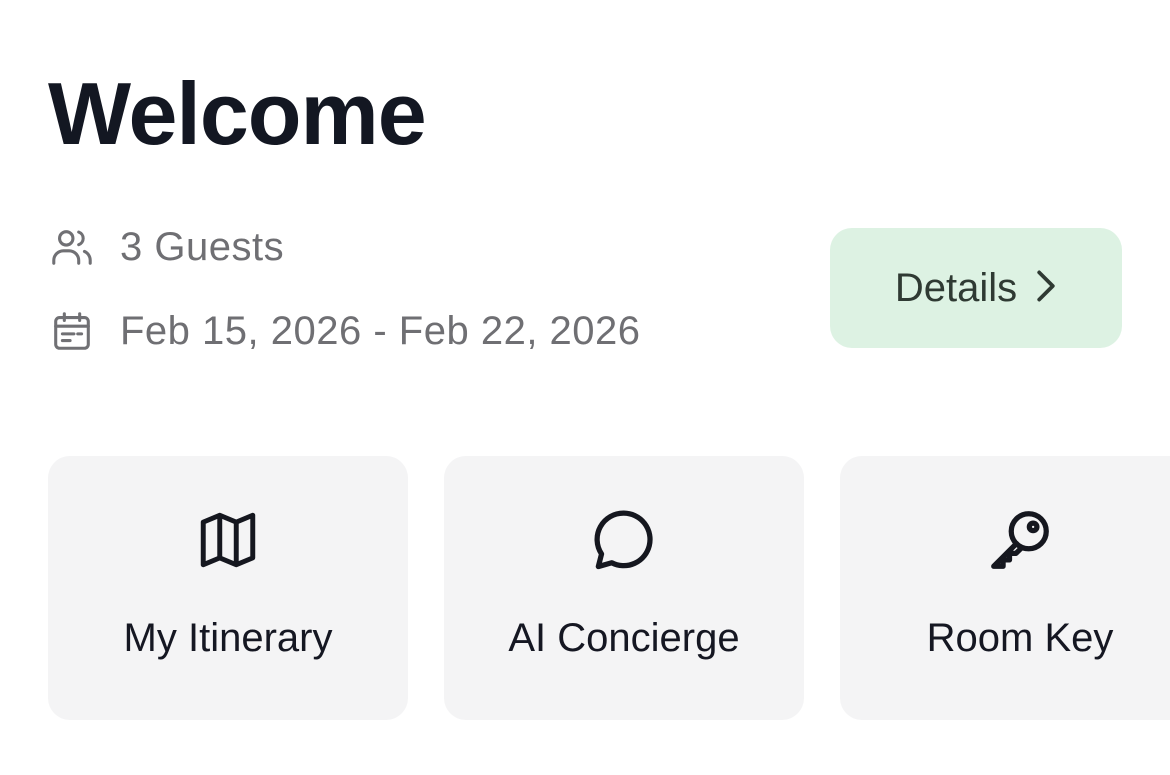  I want to click on chat-bubble-icon, so click(624, 540).